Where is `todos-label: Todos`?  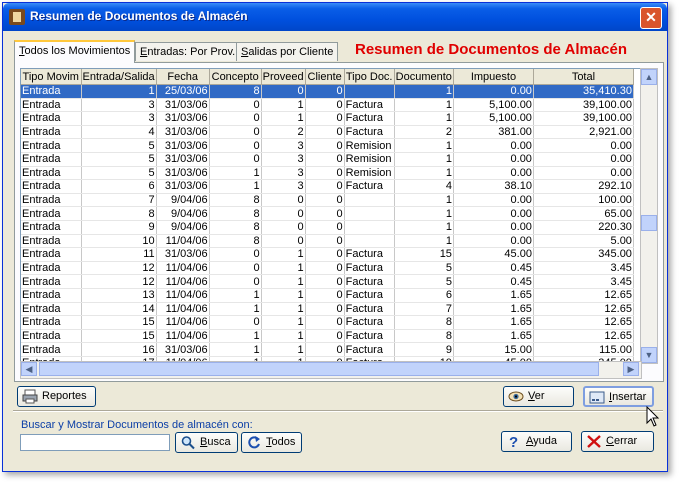
todos-label: Todos is located at coordinates (280, 442).